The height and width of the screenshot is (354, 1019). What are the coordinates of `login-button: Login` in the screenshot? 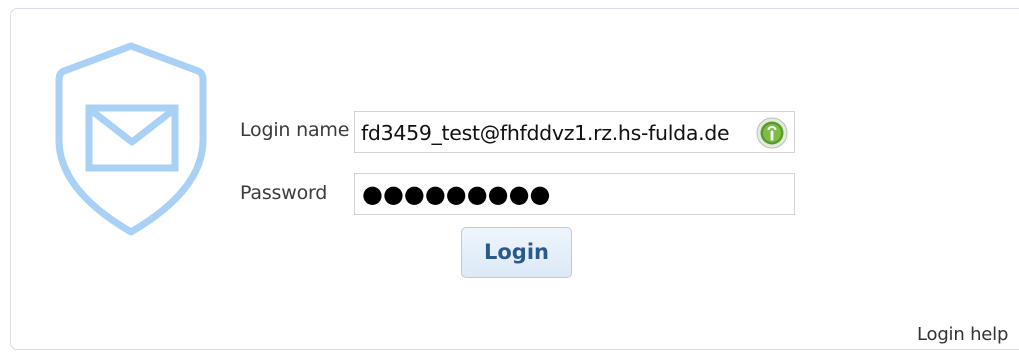 It's located at (516, 252).